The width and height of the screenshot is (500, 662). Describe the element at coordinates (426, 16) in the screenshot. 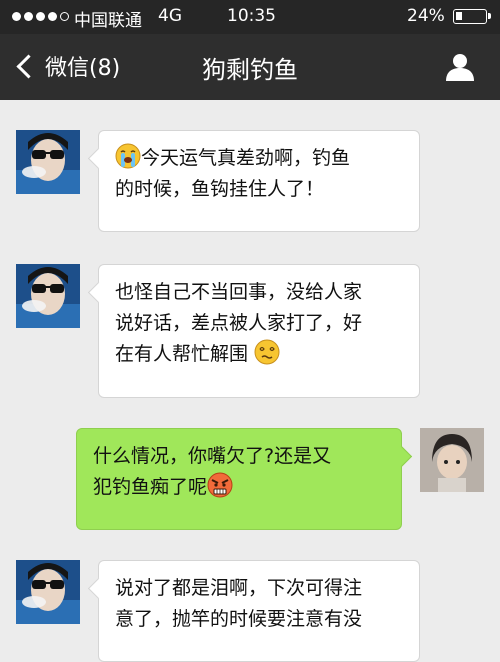

I see `battery-percent: 24%` at that location.